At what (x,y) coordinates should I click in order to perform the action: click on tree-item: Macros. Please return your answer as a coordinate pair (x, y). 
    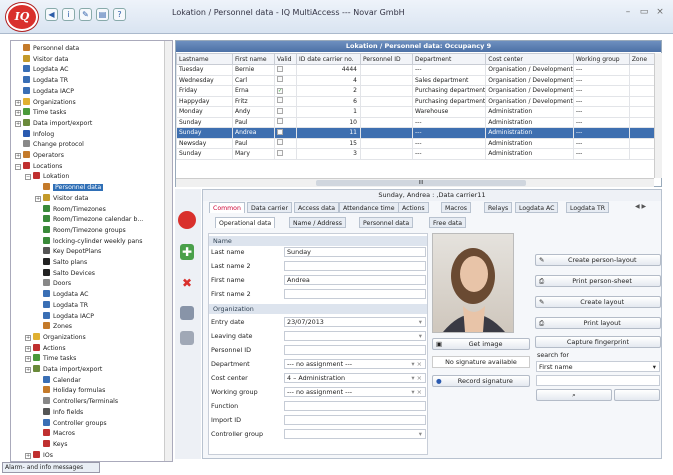
    Looking at the image, I should click on (55, 433).